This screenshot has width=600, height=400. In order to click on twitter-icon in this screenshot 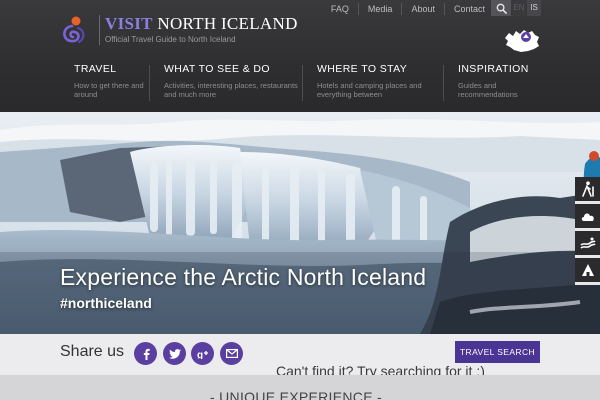, I will do `click(174, 353)`.